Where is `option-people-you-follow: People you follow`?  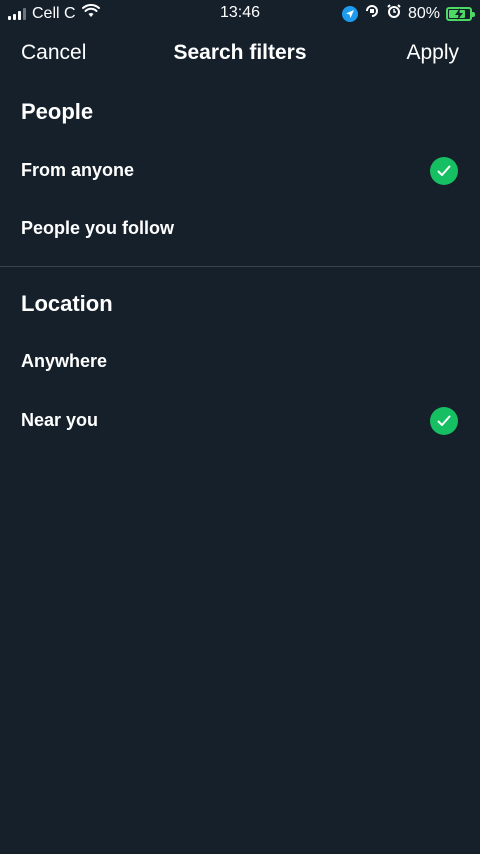
option-people-you-follow: People you follow is located at coordinates (240, 229).